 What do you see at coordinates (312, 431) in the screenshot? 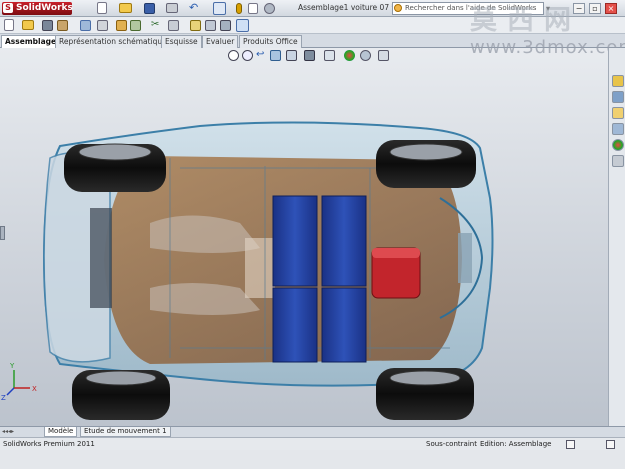
I see `bottom-tabs: ◂◂◂▸ Modèle Etude de mouvement 1` at bounding box center [312, 431].